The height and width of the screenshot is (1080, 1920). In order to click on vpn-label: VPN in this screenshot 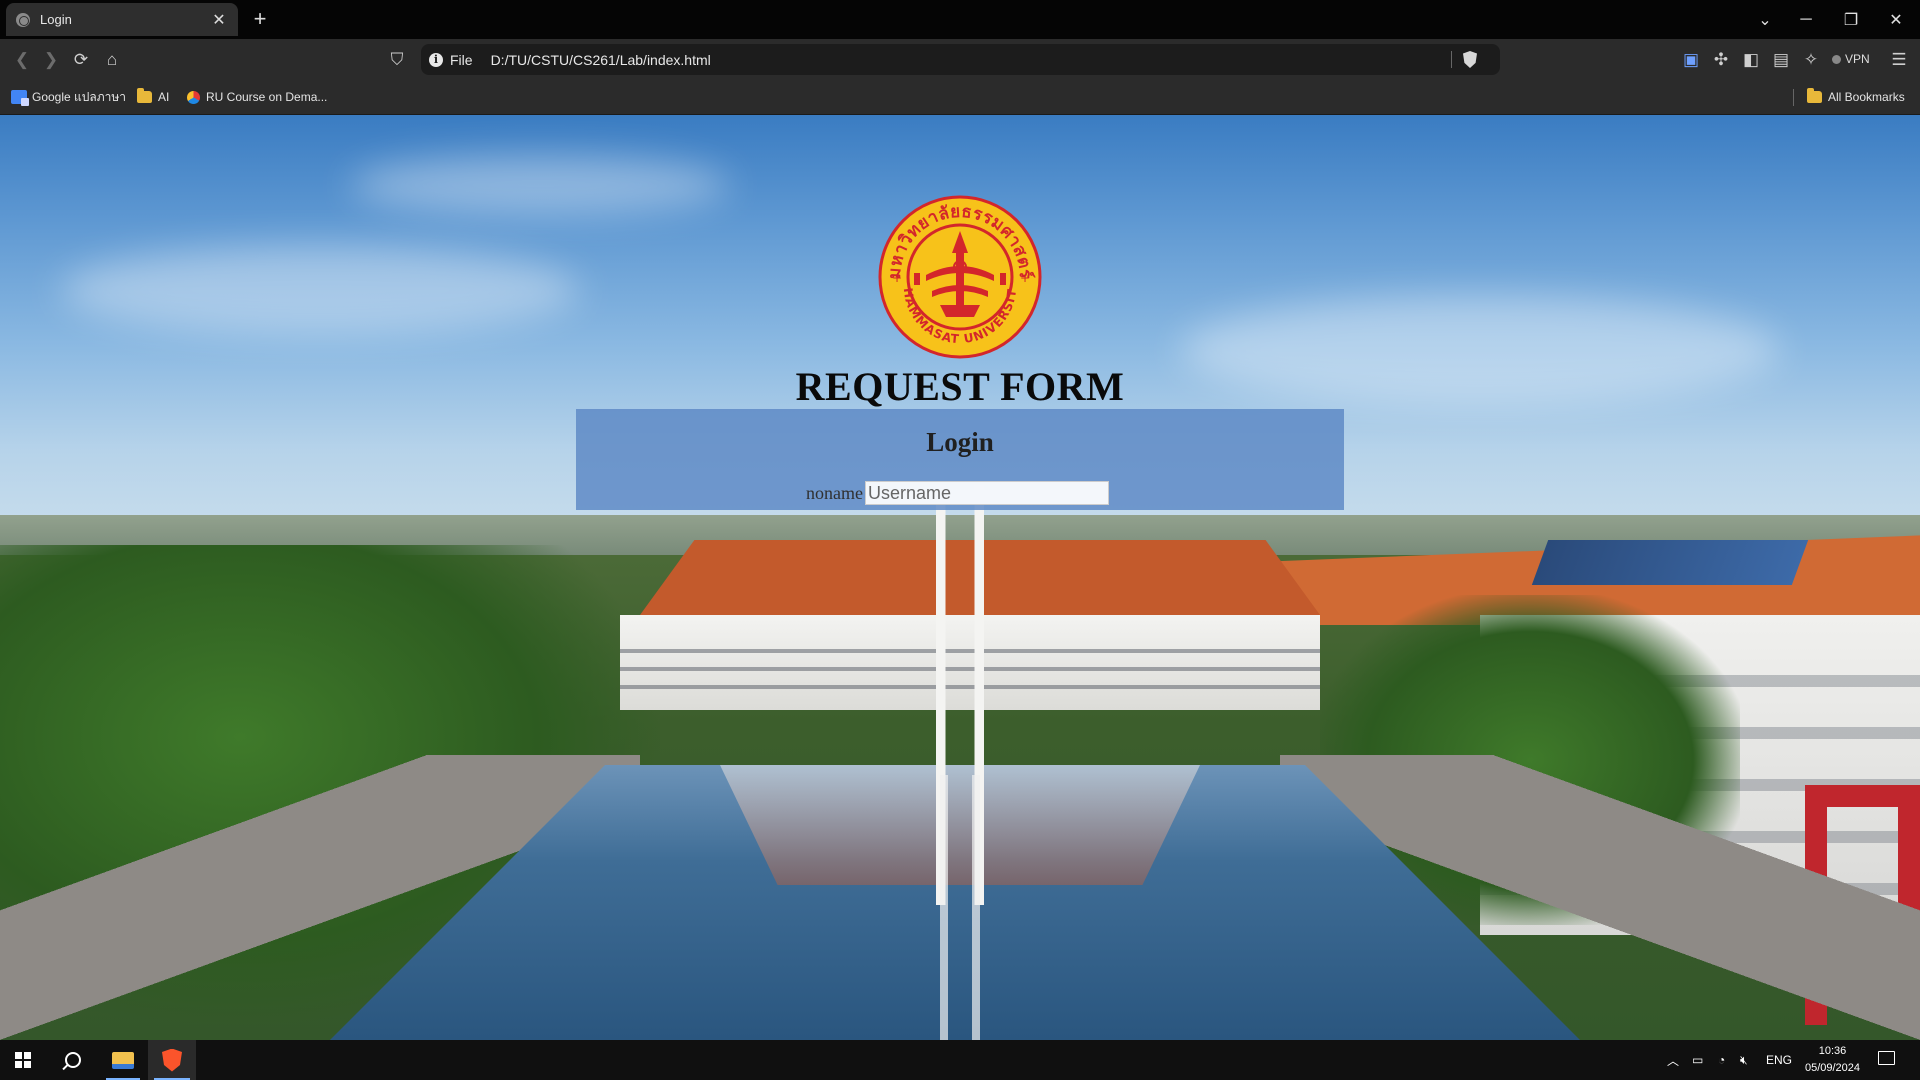, I will do `click(1857, 59)`.